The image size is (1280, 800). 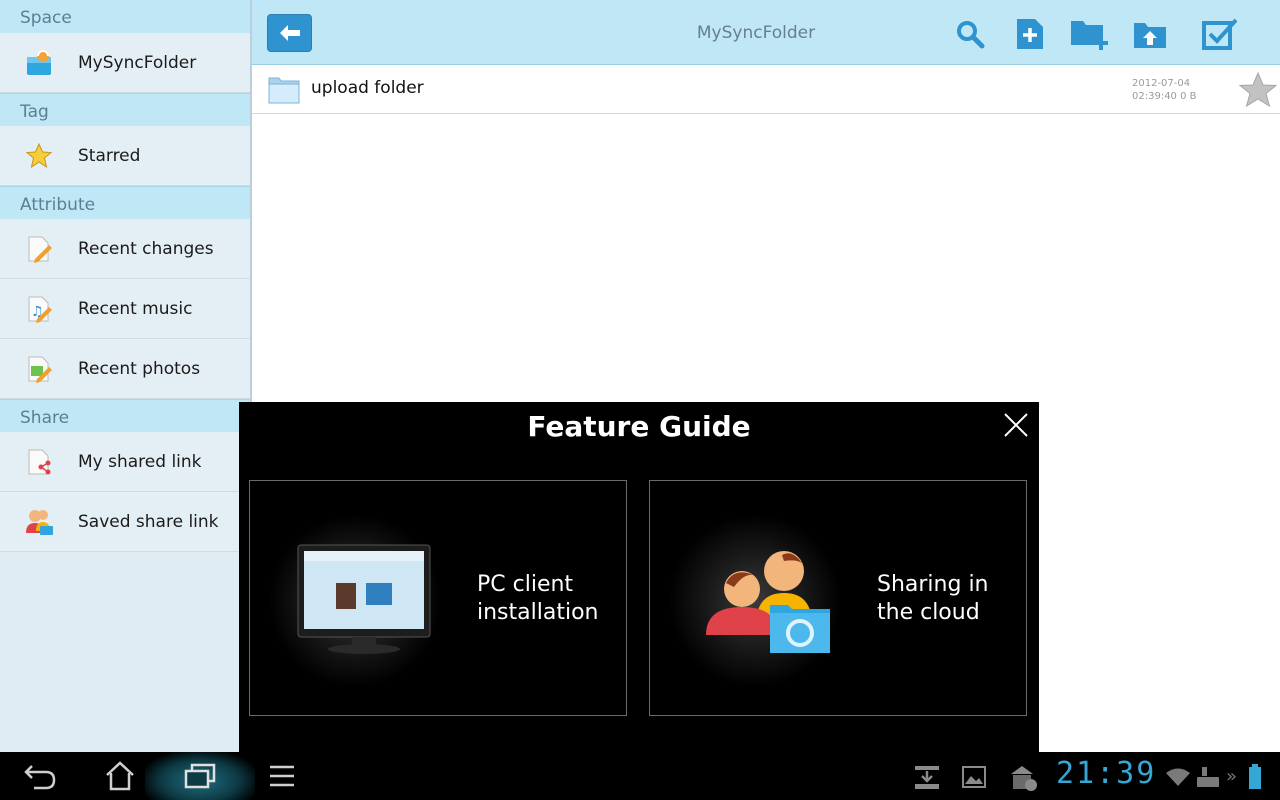 I want to click on pc-monitor-icon, so click(x=364, y=602).